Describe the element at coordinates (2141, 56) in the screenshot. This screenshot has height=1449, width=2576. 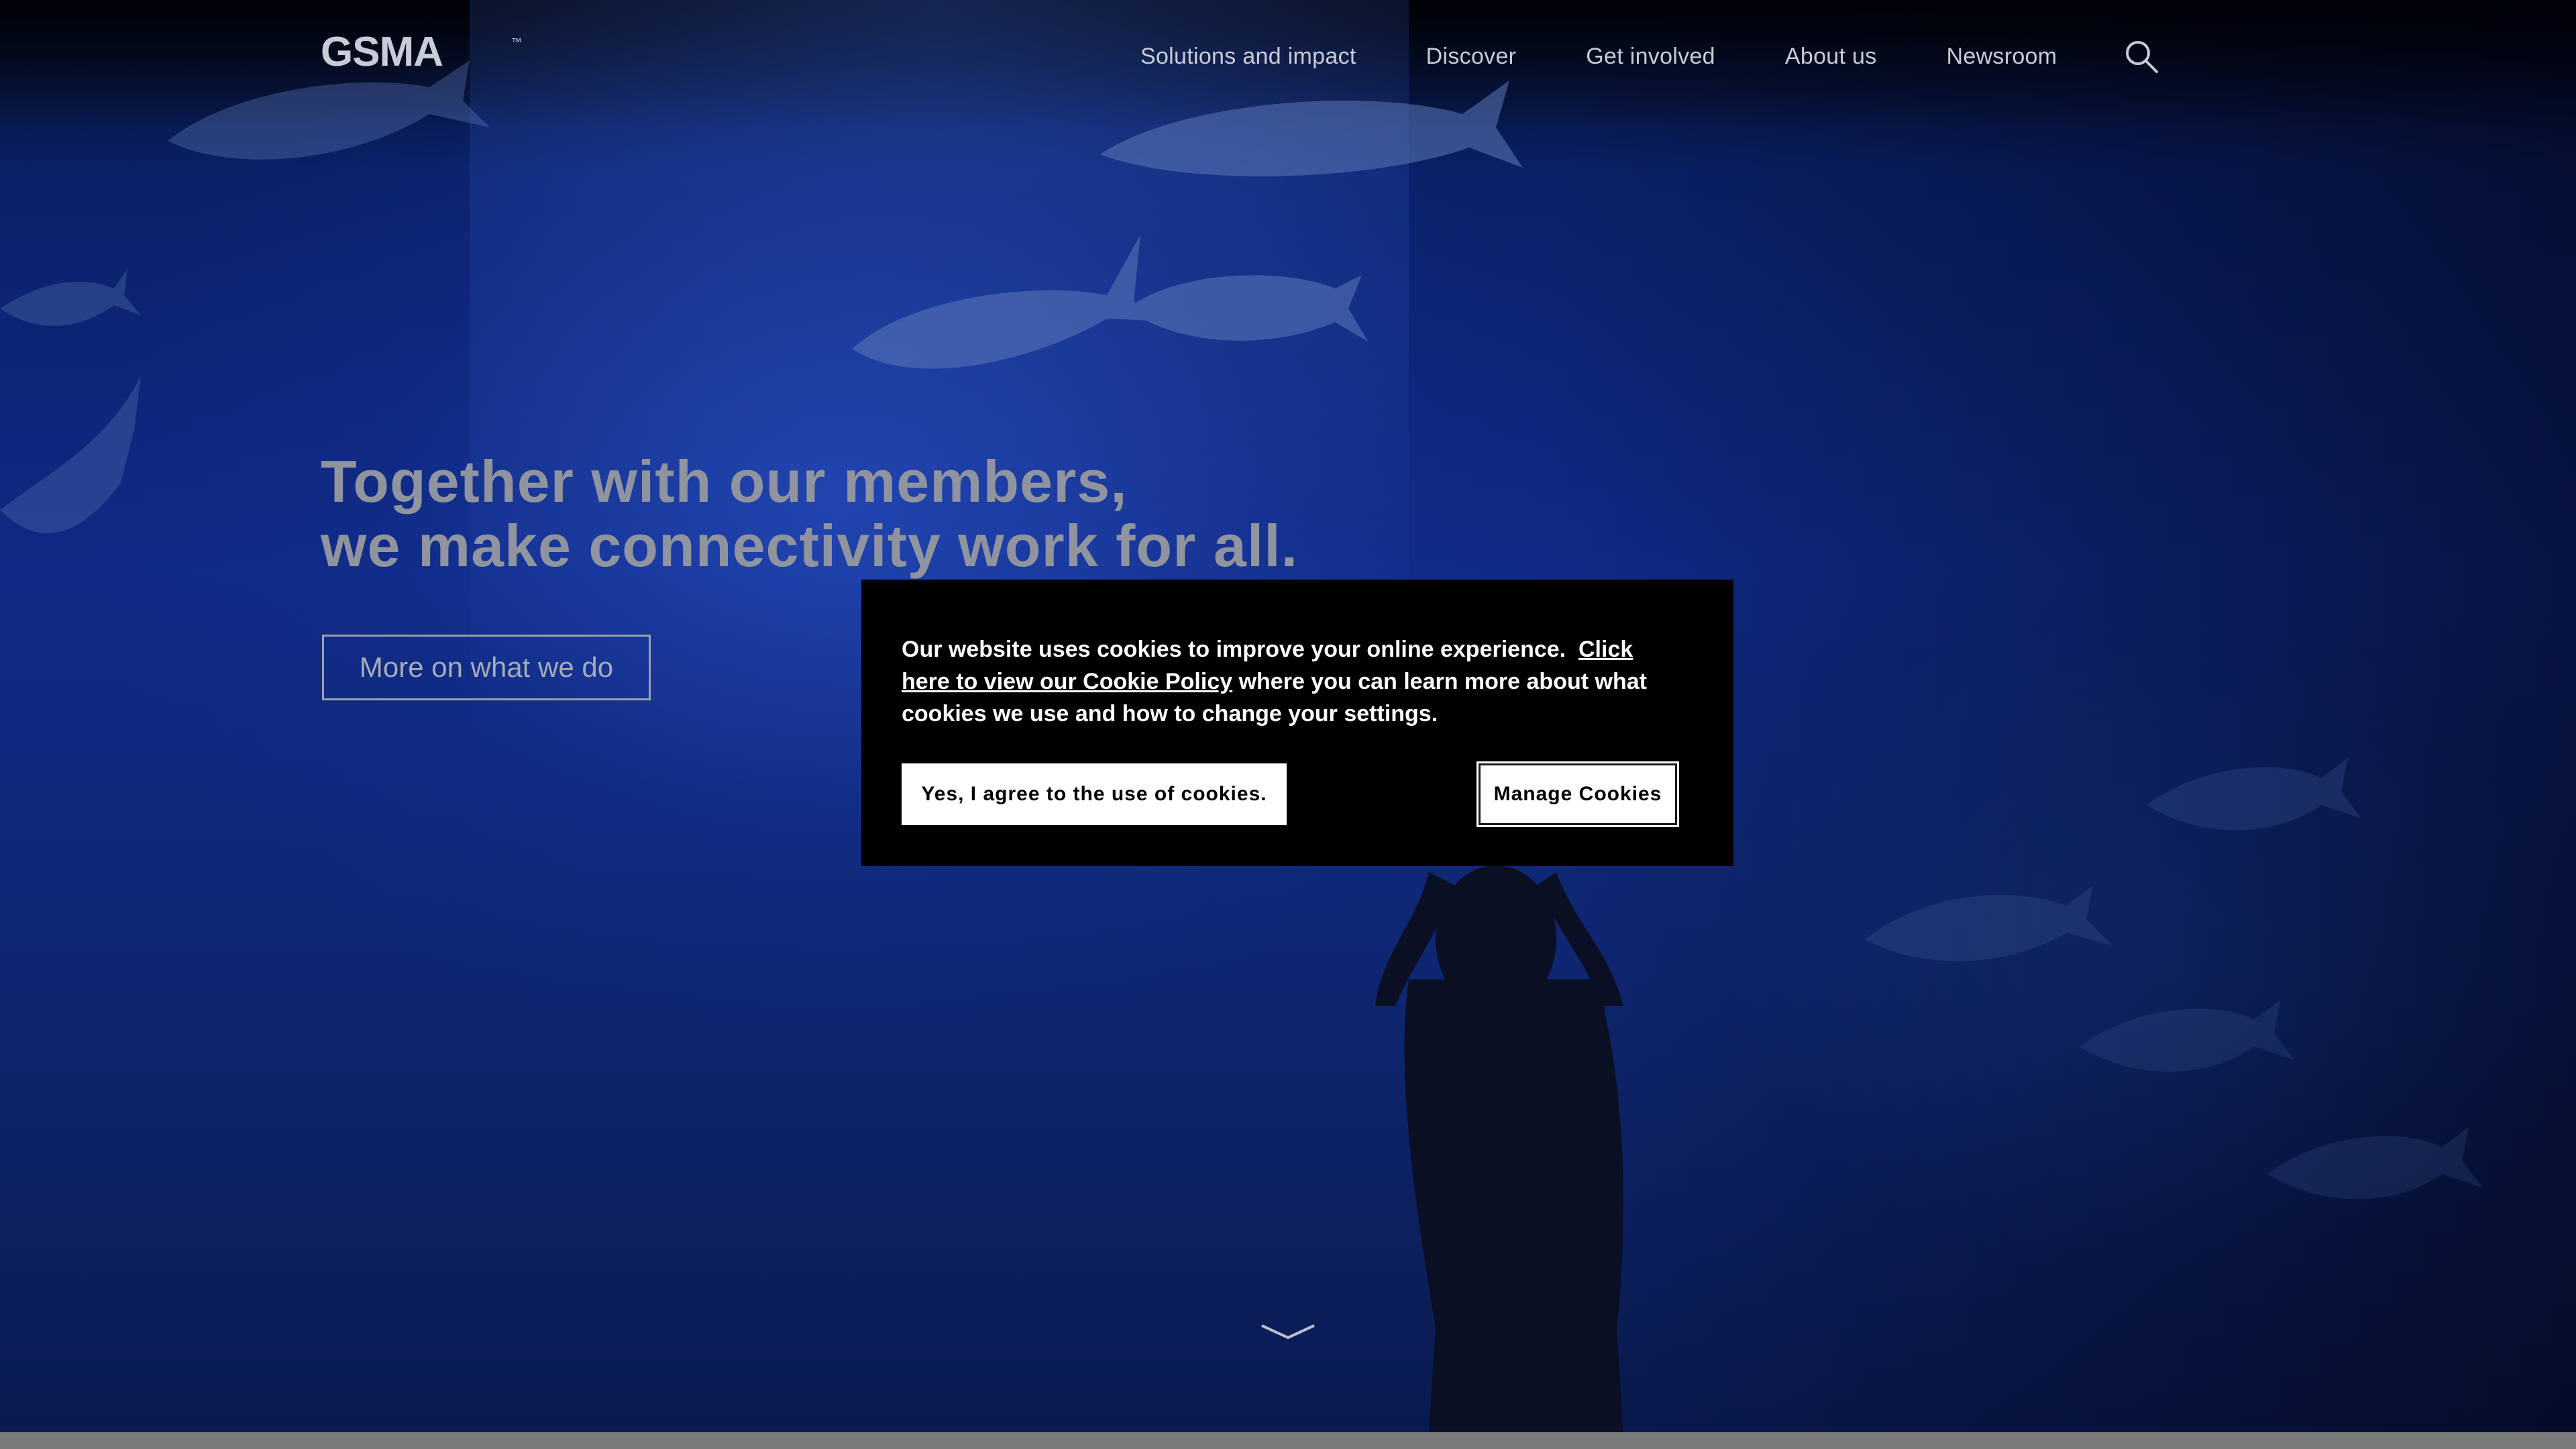
I see `search-icon` at that location.